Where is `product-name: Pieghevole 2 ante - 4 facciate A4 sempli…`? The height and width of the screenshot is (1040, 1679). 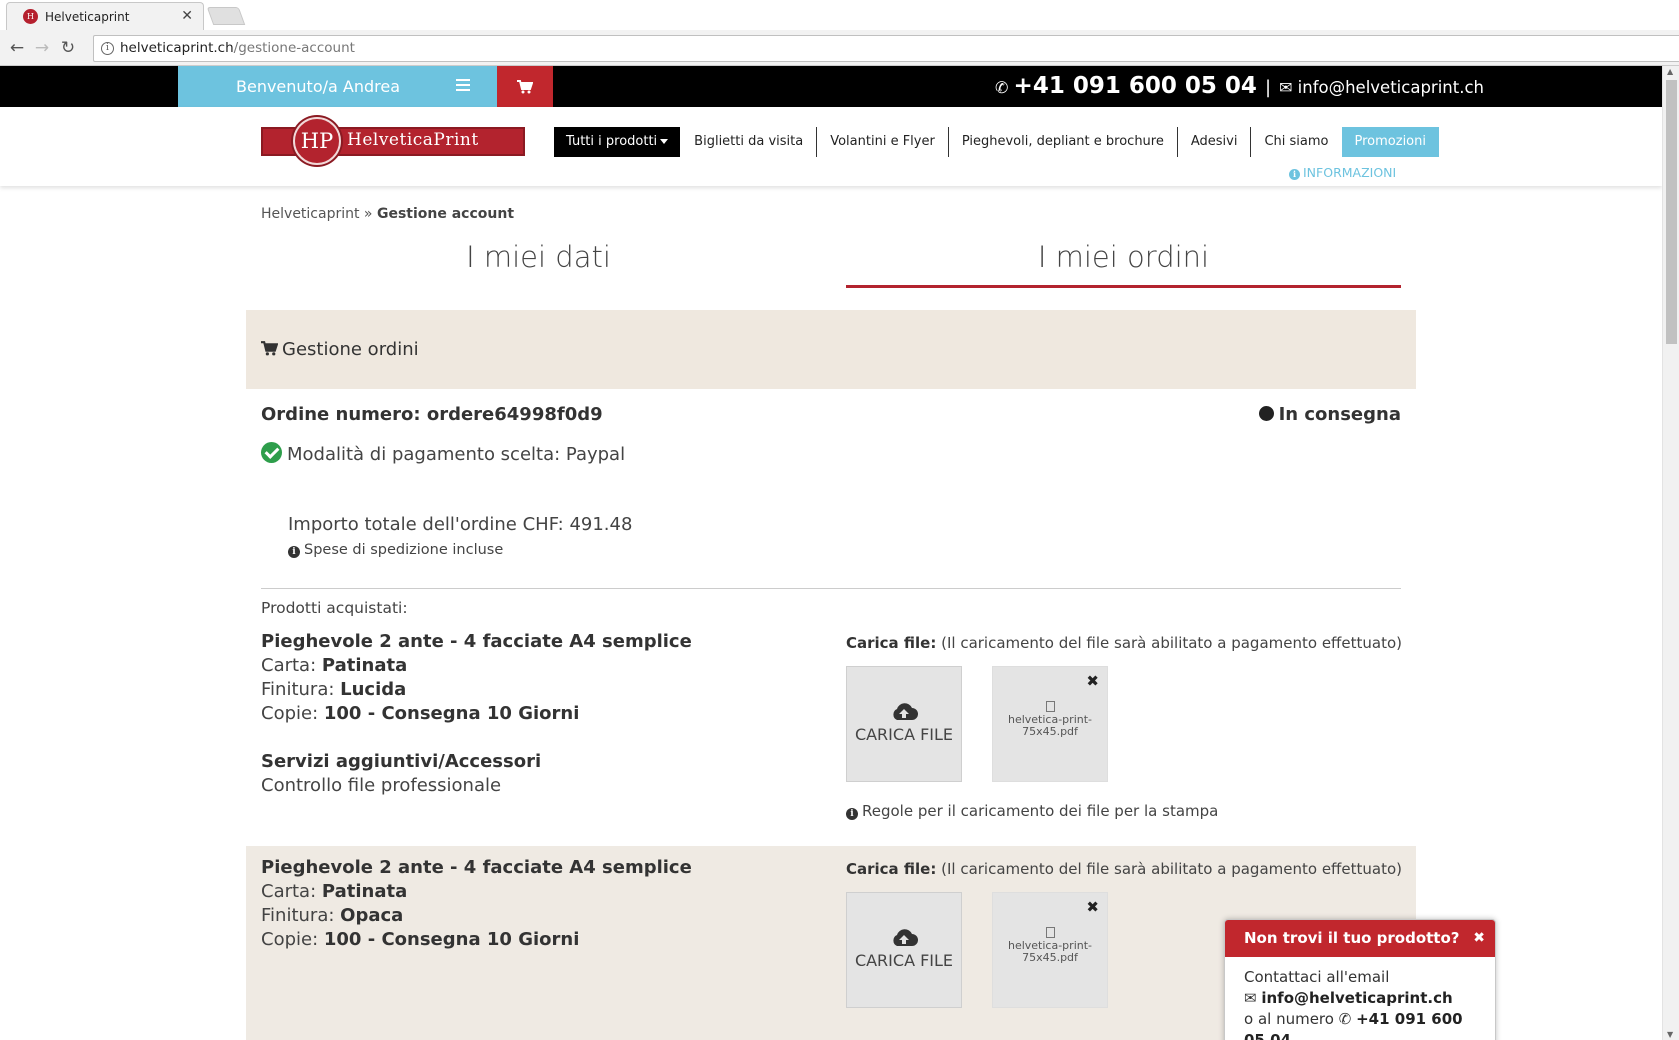
product-name: Pieghevole 2 ante - 4 facciate A4 sempli… is located at coordinates (476, 867).